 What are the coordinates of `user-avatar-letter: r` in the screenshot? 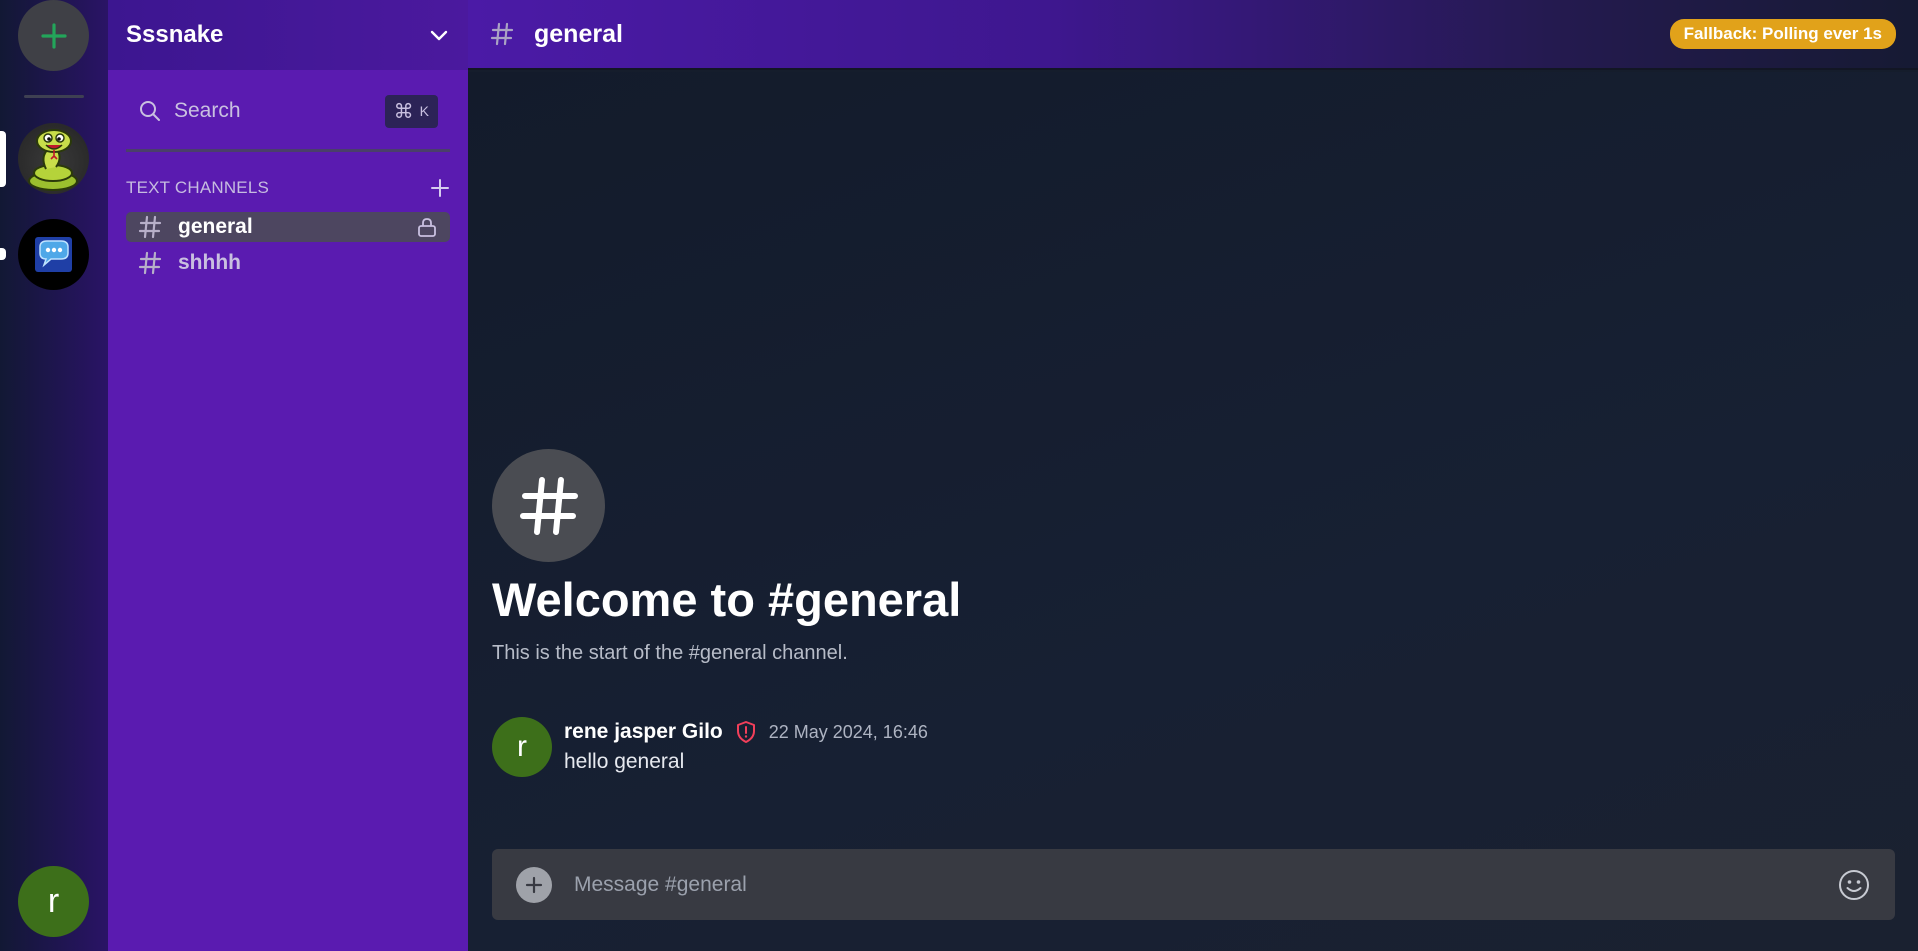 It's located at (53, 901).